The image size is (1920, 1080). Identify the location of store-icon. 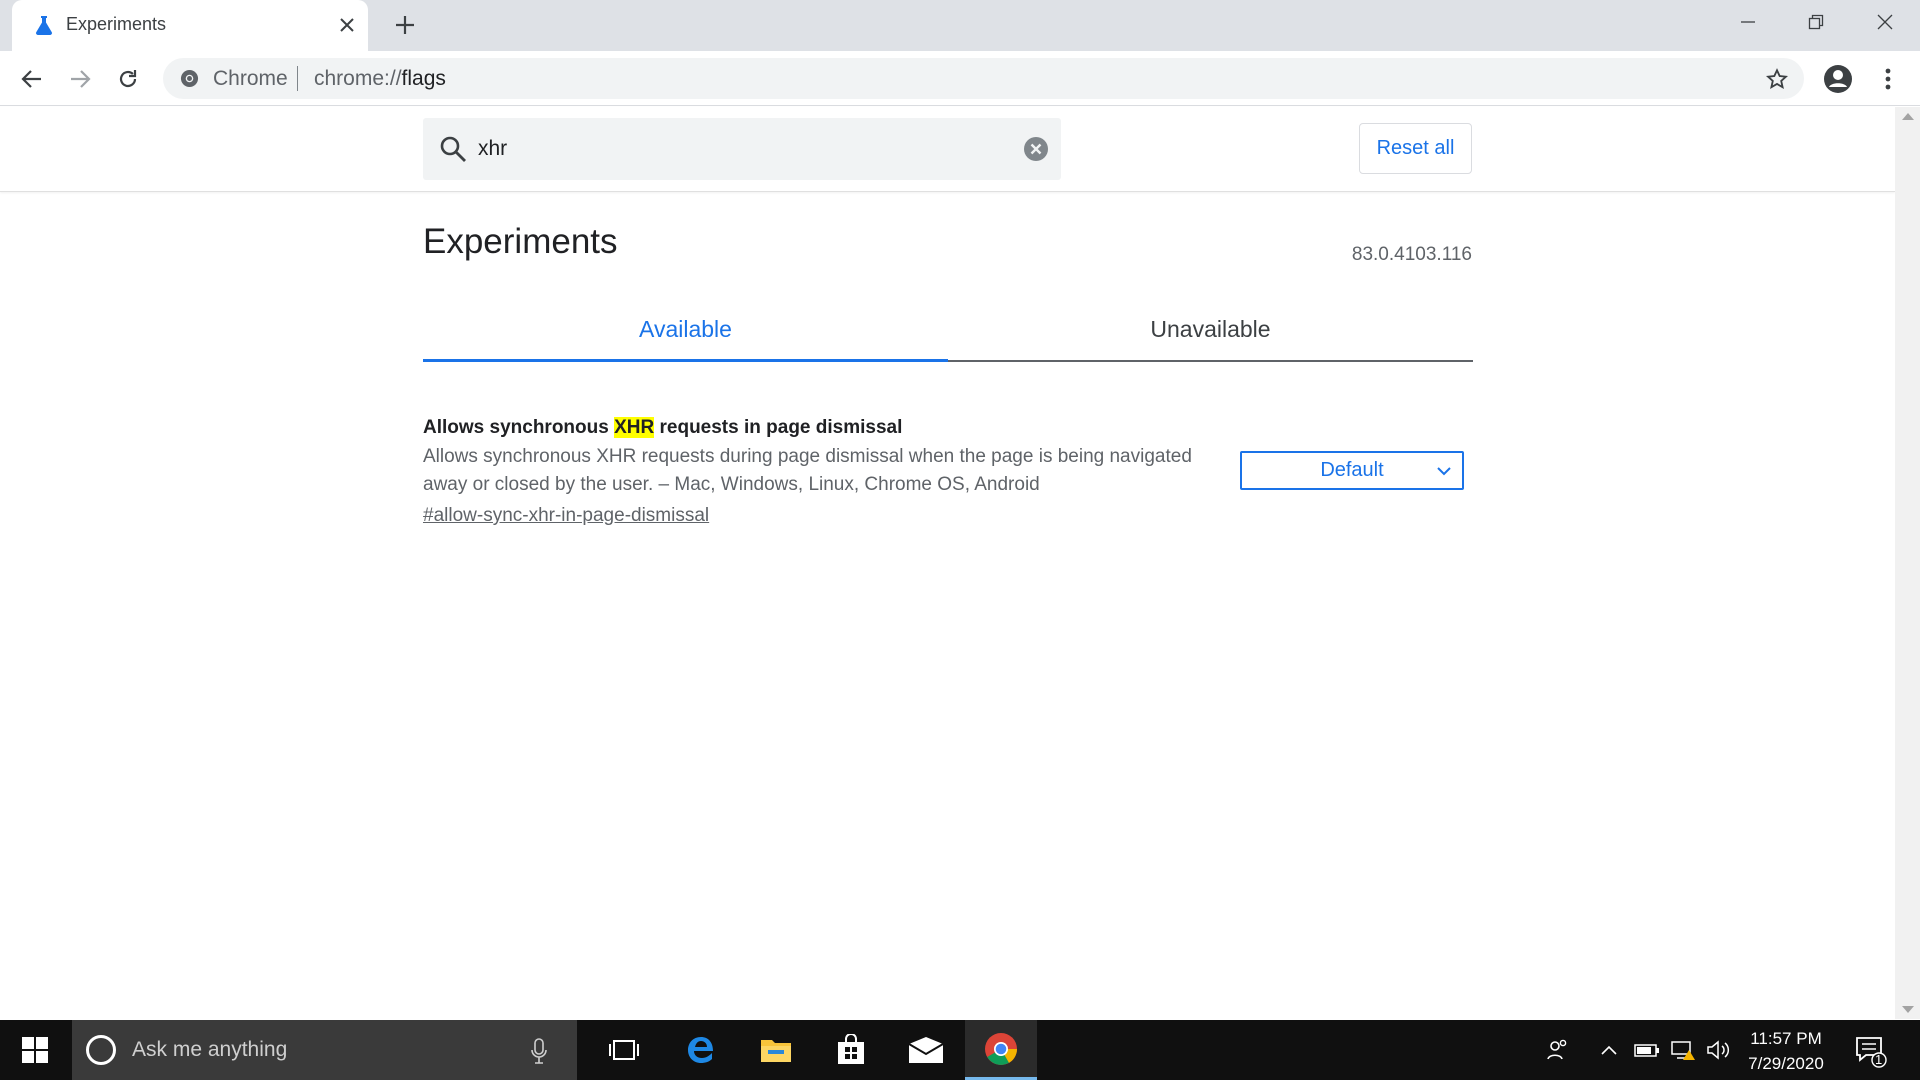
(851, 1049).